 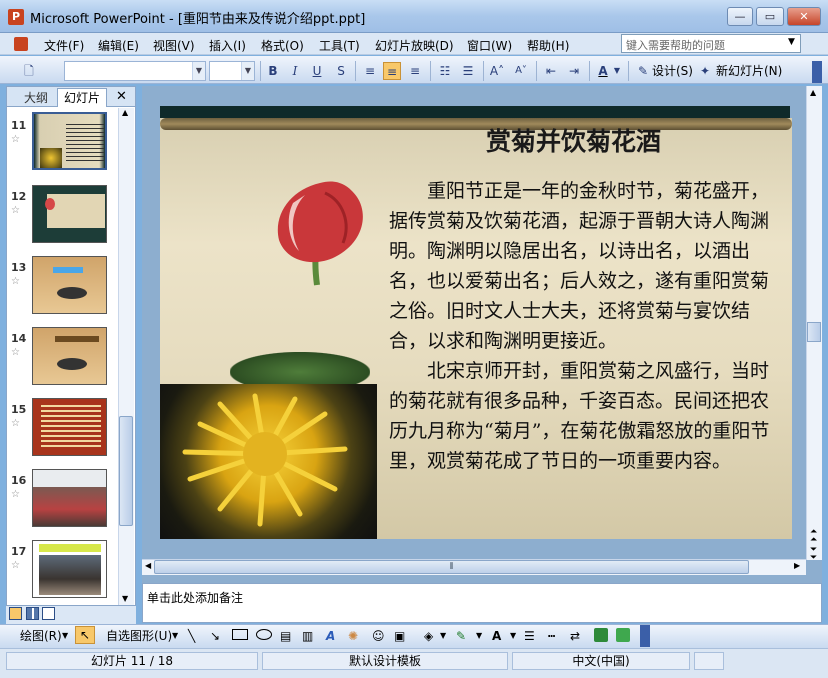 I want to click on close-button: ✕, so click(x=804, y=16).